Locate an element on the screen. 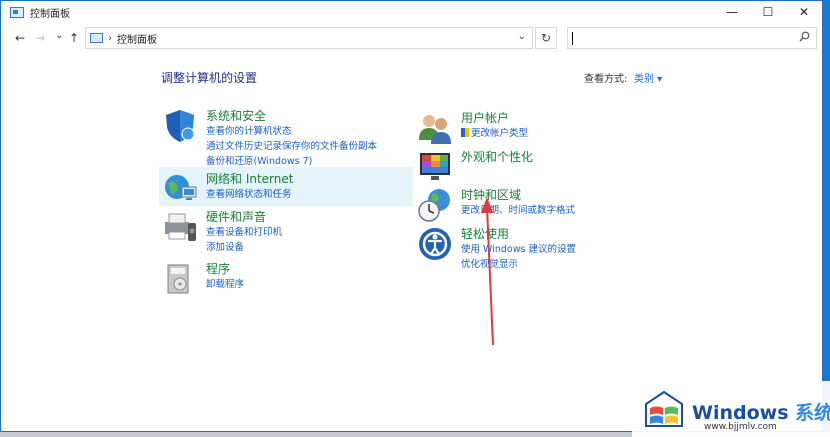  up-button: ↑ is located at coordinates (74, 38).